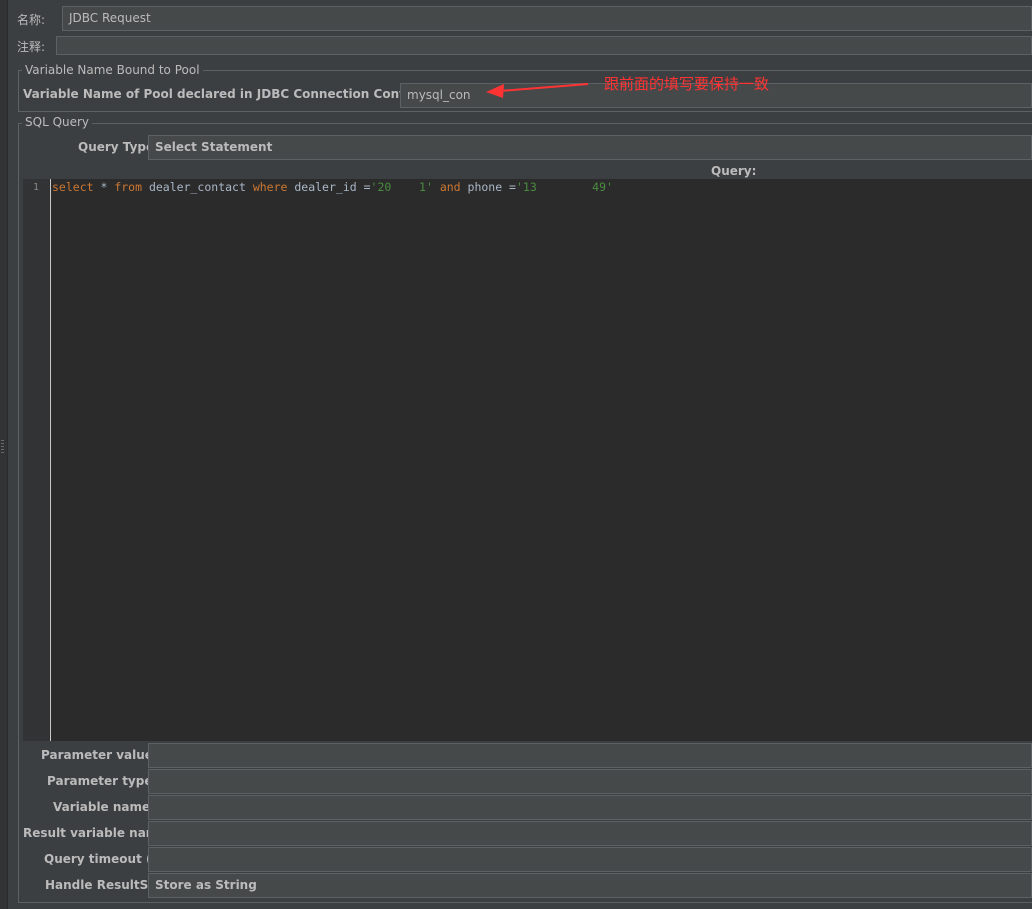  I want to click on code-keyword-select: select, so click(73, 187).